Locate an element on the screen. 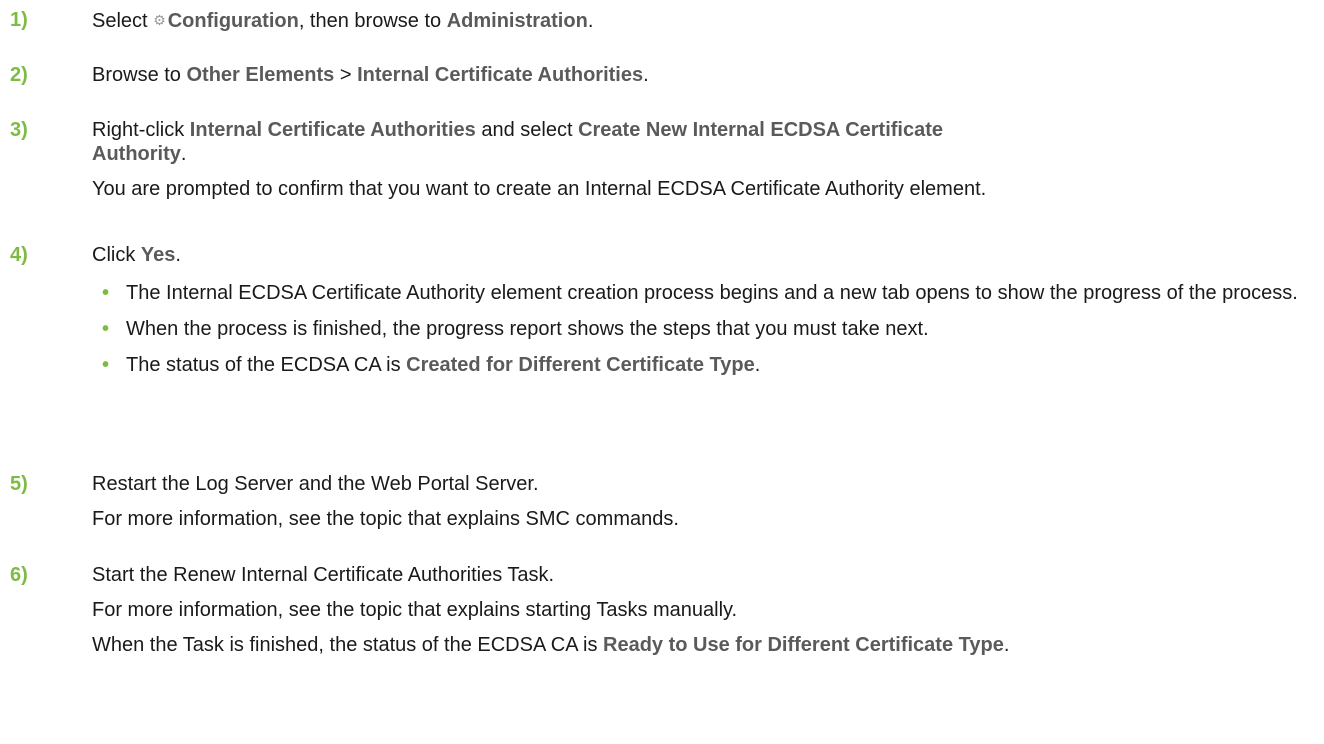 The height and width of the screenshot is (744, 1324). ui-term-create-new-ecdsa-ca: Create New Internal ECDSA Certificate is located at coordinates (760, 130).